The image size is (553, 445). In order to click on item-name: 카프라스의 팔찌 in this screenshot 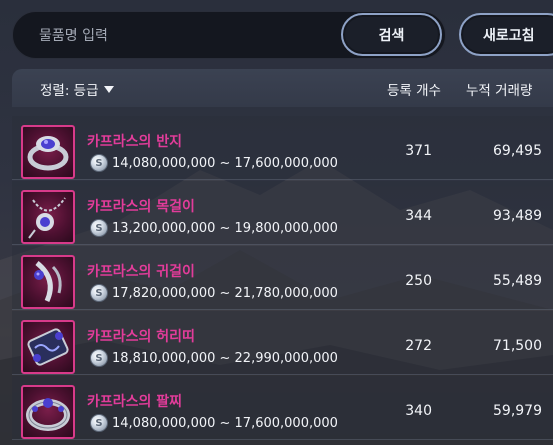, I will do `click(135, 402)`.